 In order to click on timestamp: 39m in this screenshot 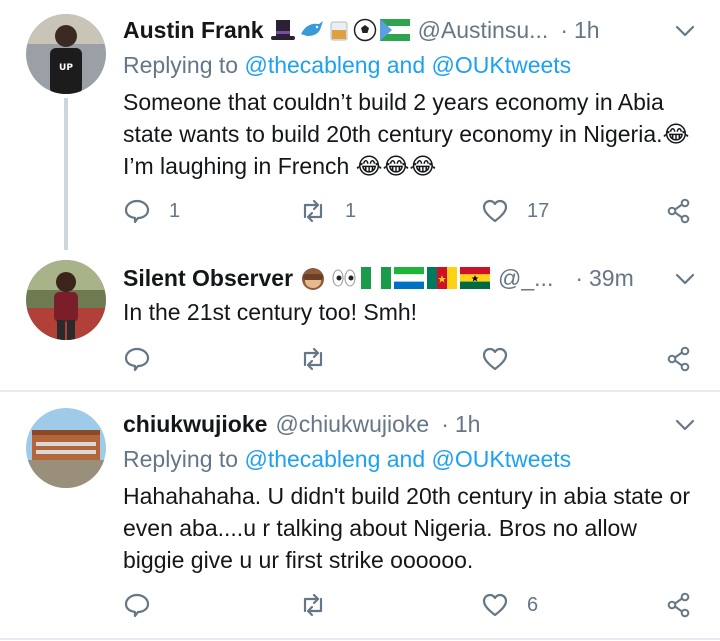, I will do `click(611, 278)`.